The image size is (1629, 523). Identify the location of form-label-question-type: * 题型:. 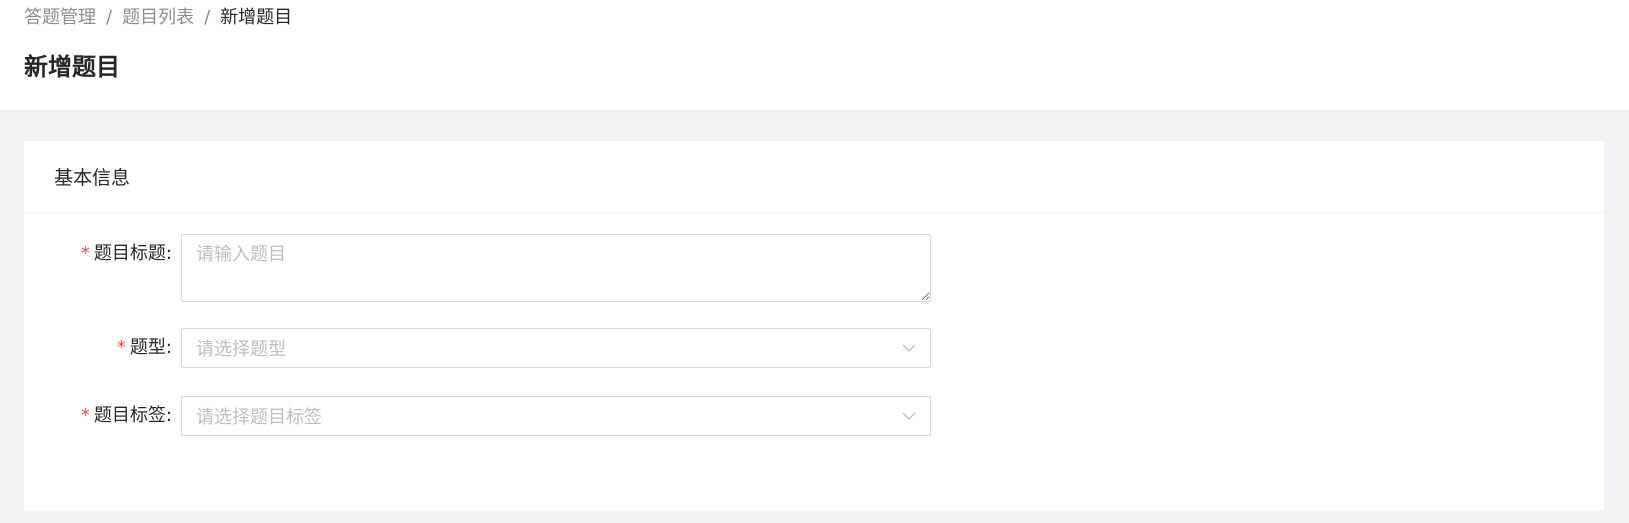
(102, 348).